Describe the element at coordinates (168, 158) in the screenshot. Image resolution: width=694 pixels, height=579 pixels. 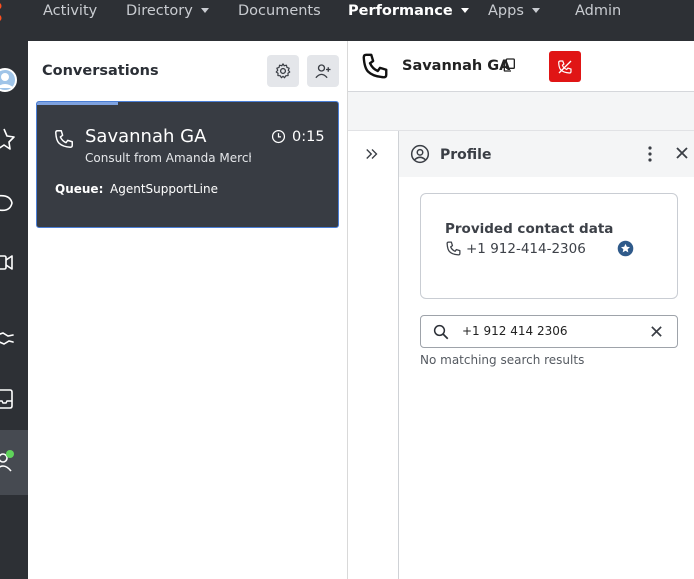
I see `conversation-subtitle: Consult from Amanda Merchant` at that location.